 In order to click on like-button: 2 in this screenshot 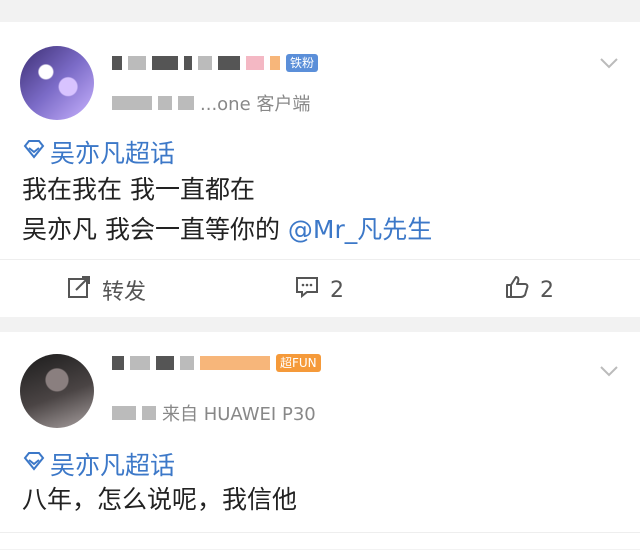, I will do `click(529, 290)`.